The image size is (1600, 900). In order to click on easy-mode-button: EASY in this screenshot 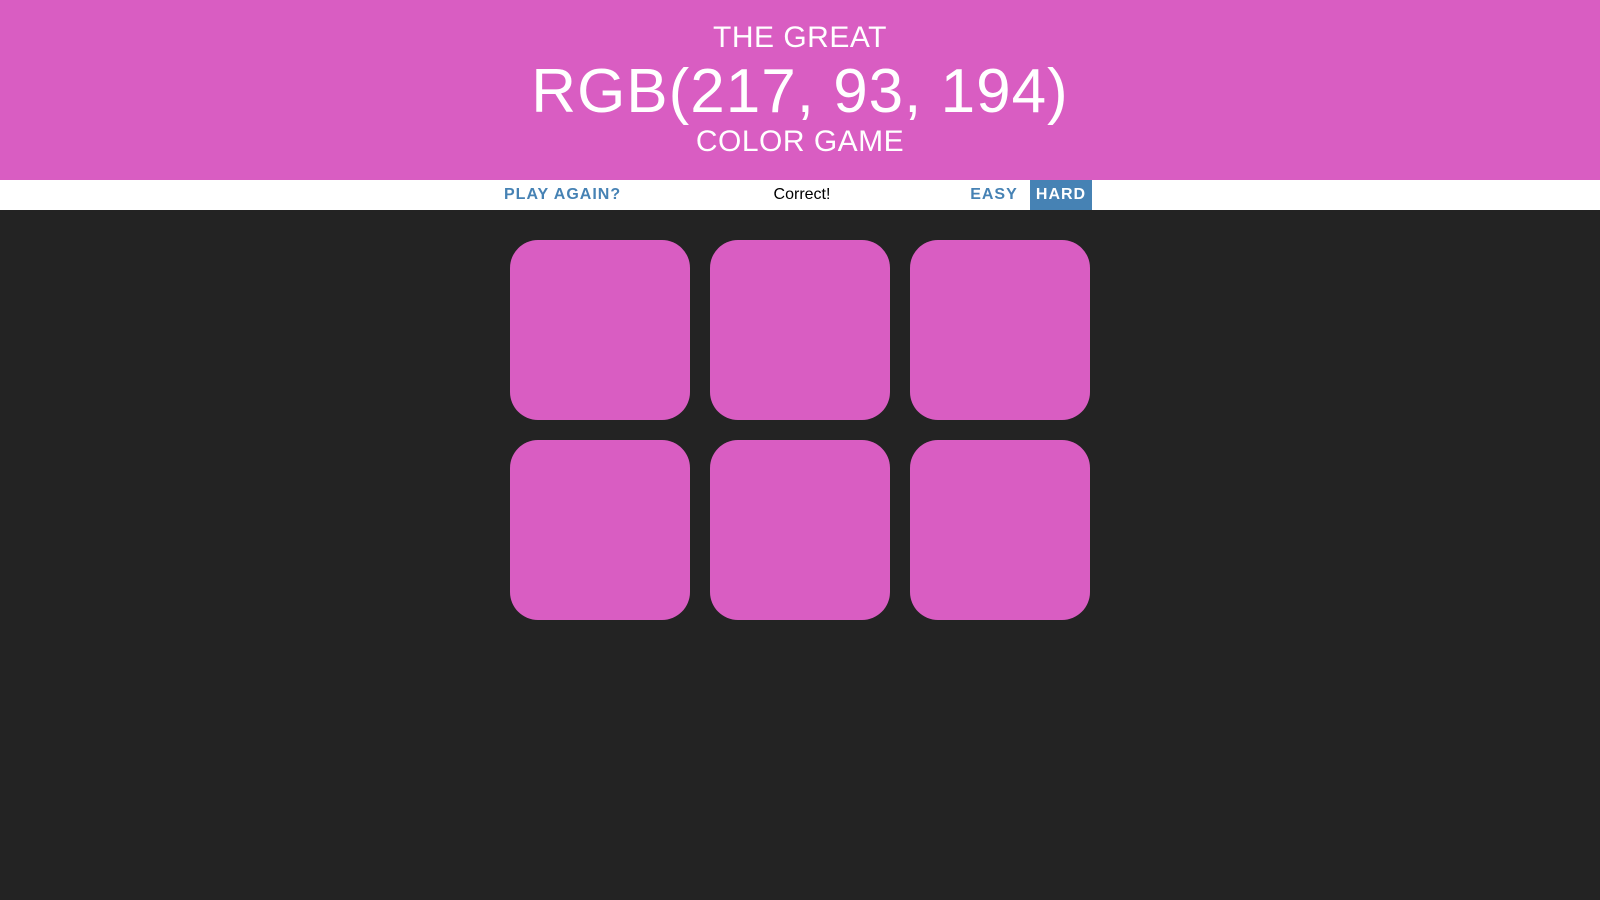, I will do `click(994, 195)`.